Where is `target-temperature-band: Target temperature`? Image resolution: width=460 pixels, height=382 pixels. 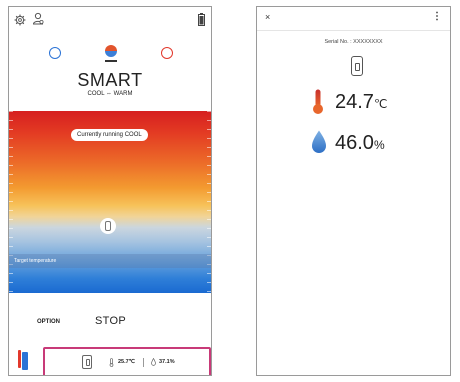
target-temperature-band: Target temperature is located at coordinates (110, 261).